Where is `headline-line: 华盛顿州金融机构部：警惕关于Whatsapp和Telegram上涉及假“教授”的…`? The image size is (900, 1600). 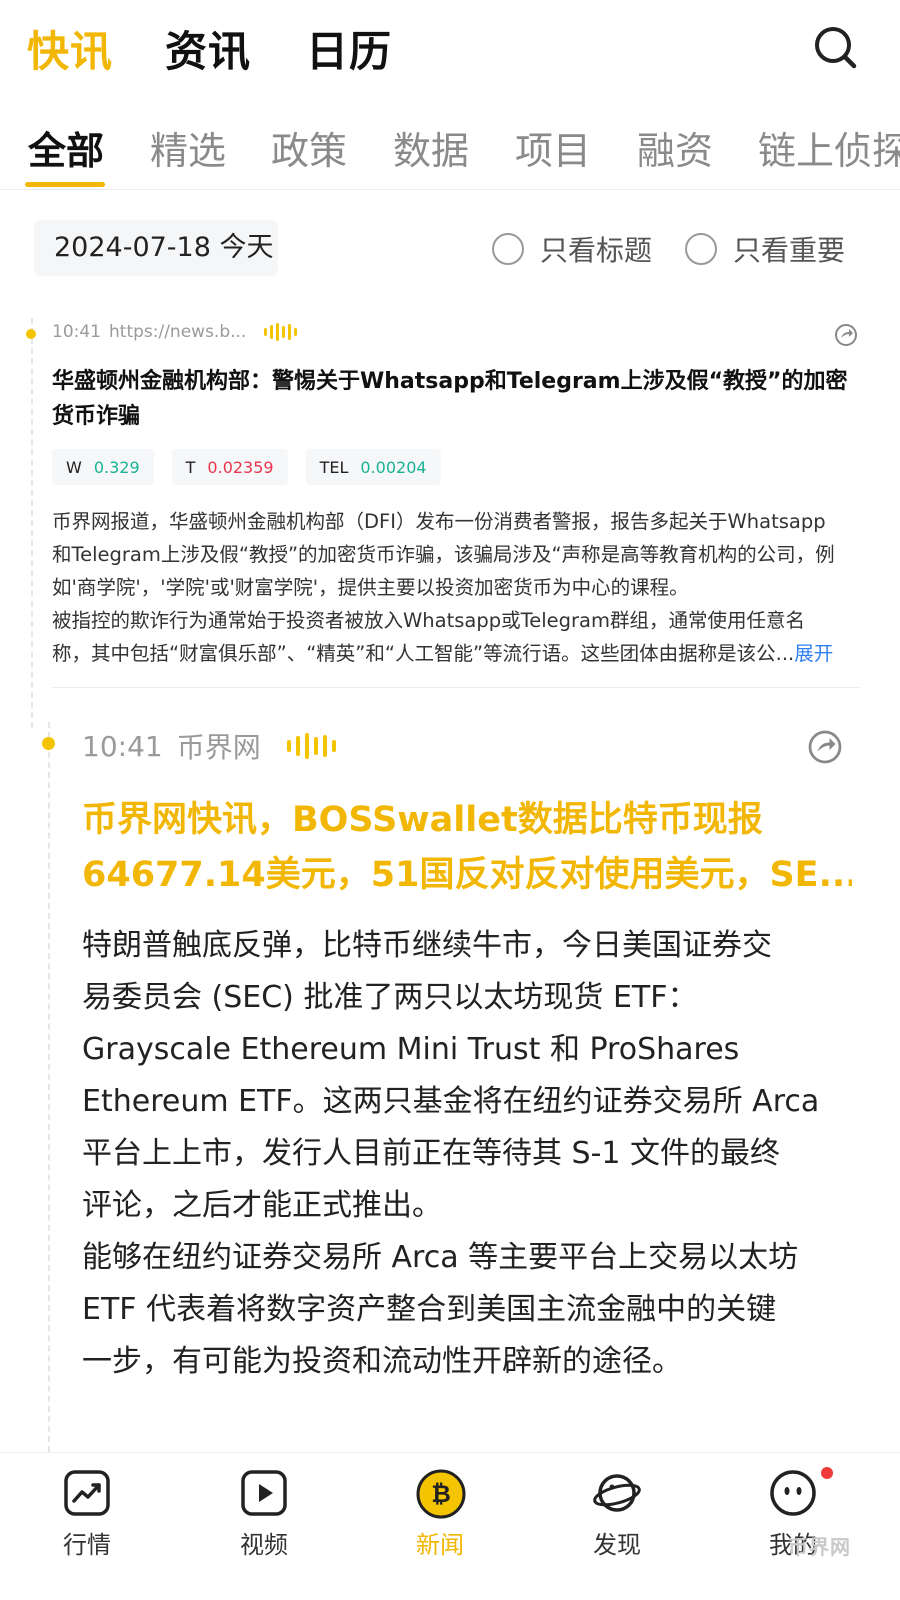 headline-line: 华盛顿州金融机构部：警惕关于Whatsapp和Telegram上涉及假“教授”的… is located at coordinates (450, 381).